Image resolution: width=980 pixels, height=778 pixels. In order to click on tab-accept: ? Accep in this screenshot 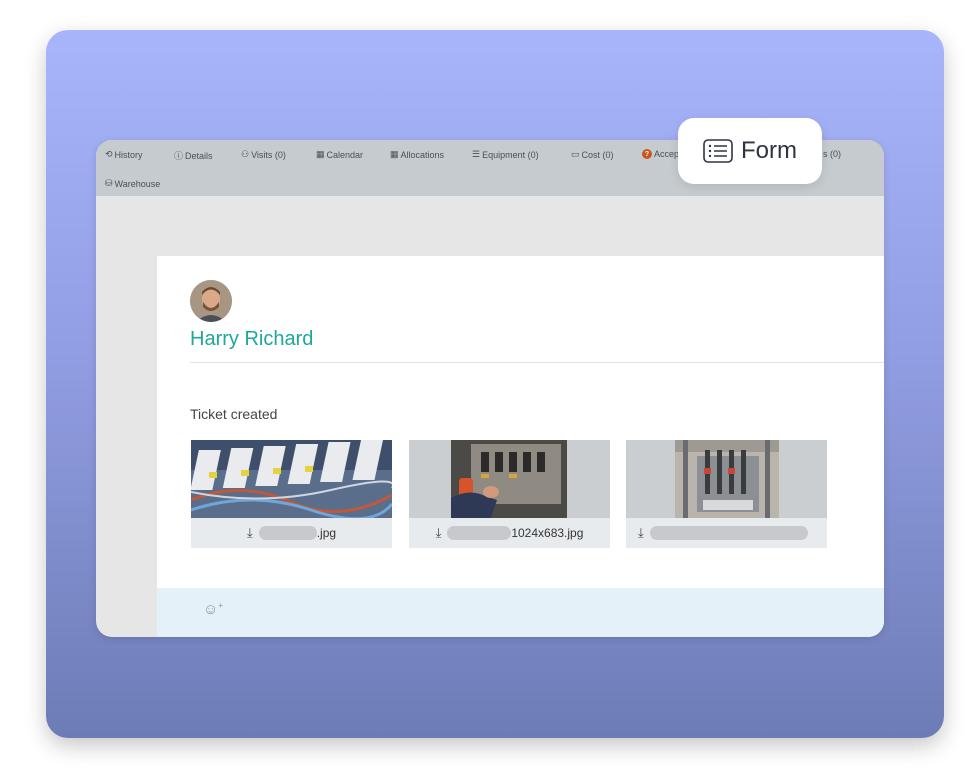, I will do `click(660, 154)`.